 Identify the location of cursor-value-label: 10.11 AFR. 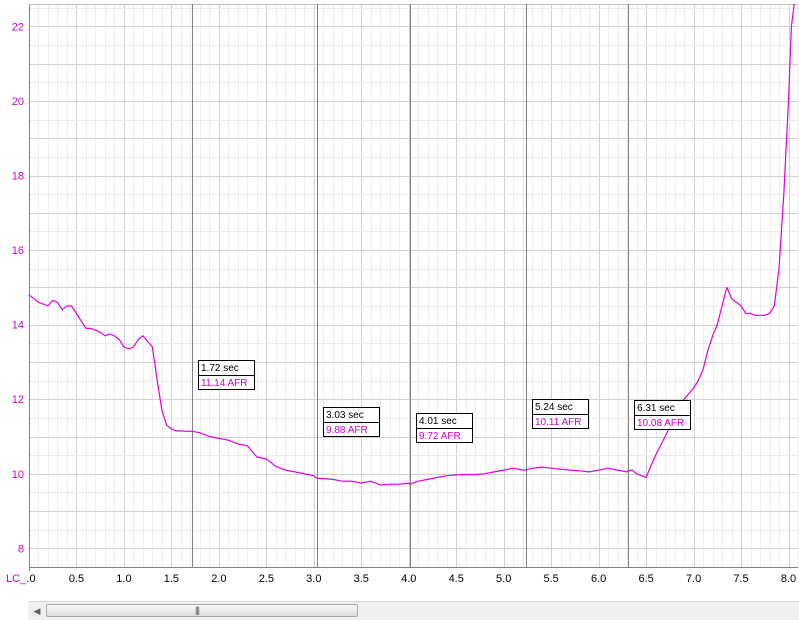
(558, 422).